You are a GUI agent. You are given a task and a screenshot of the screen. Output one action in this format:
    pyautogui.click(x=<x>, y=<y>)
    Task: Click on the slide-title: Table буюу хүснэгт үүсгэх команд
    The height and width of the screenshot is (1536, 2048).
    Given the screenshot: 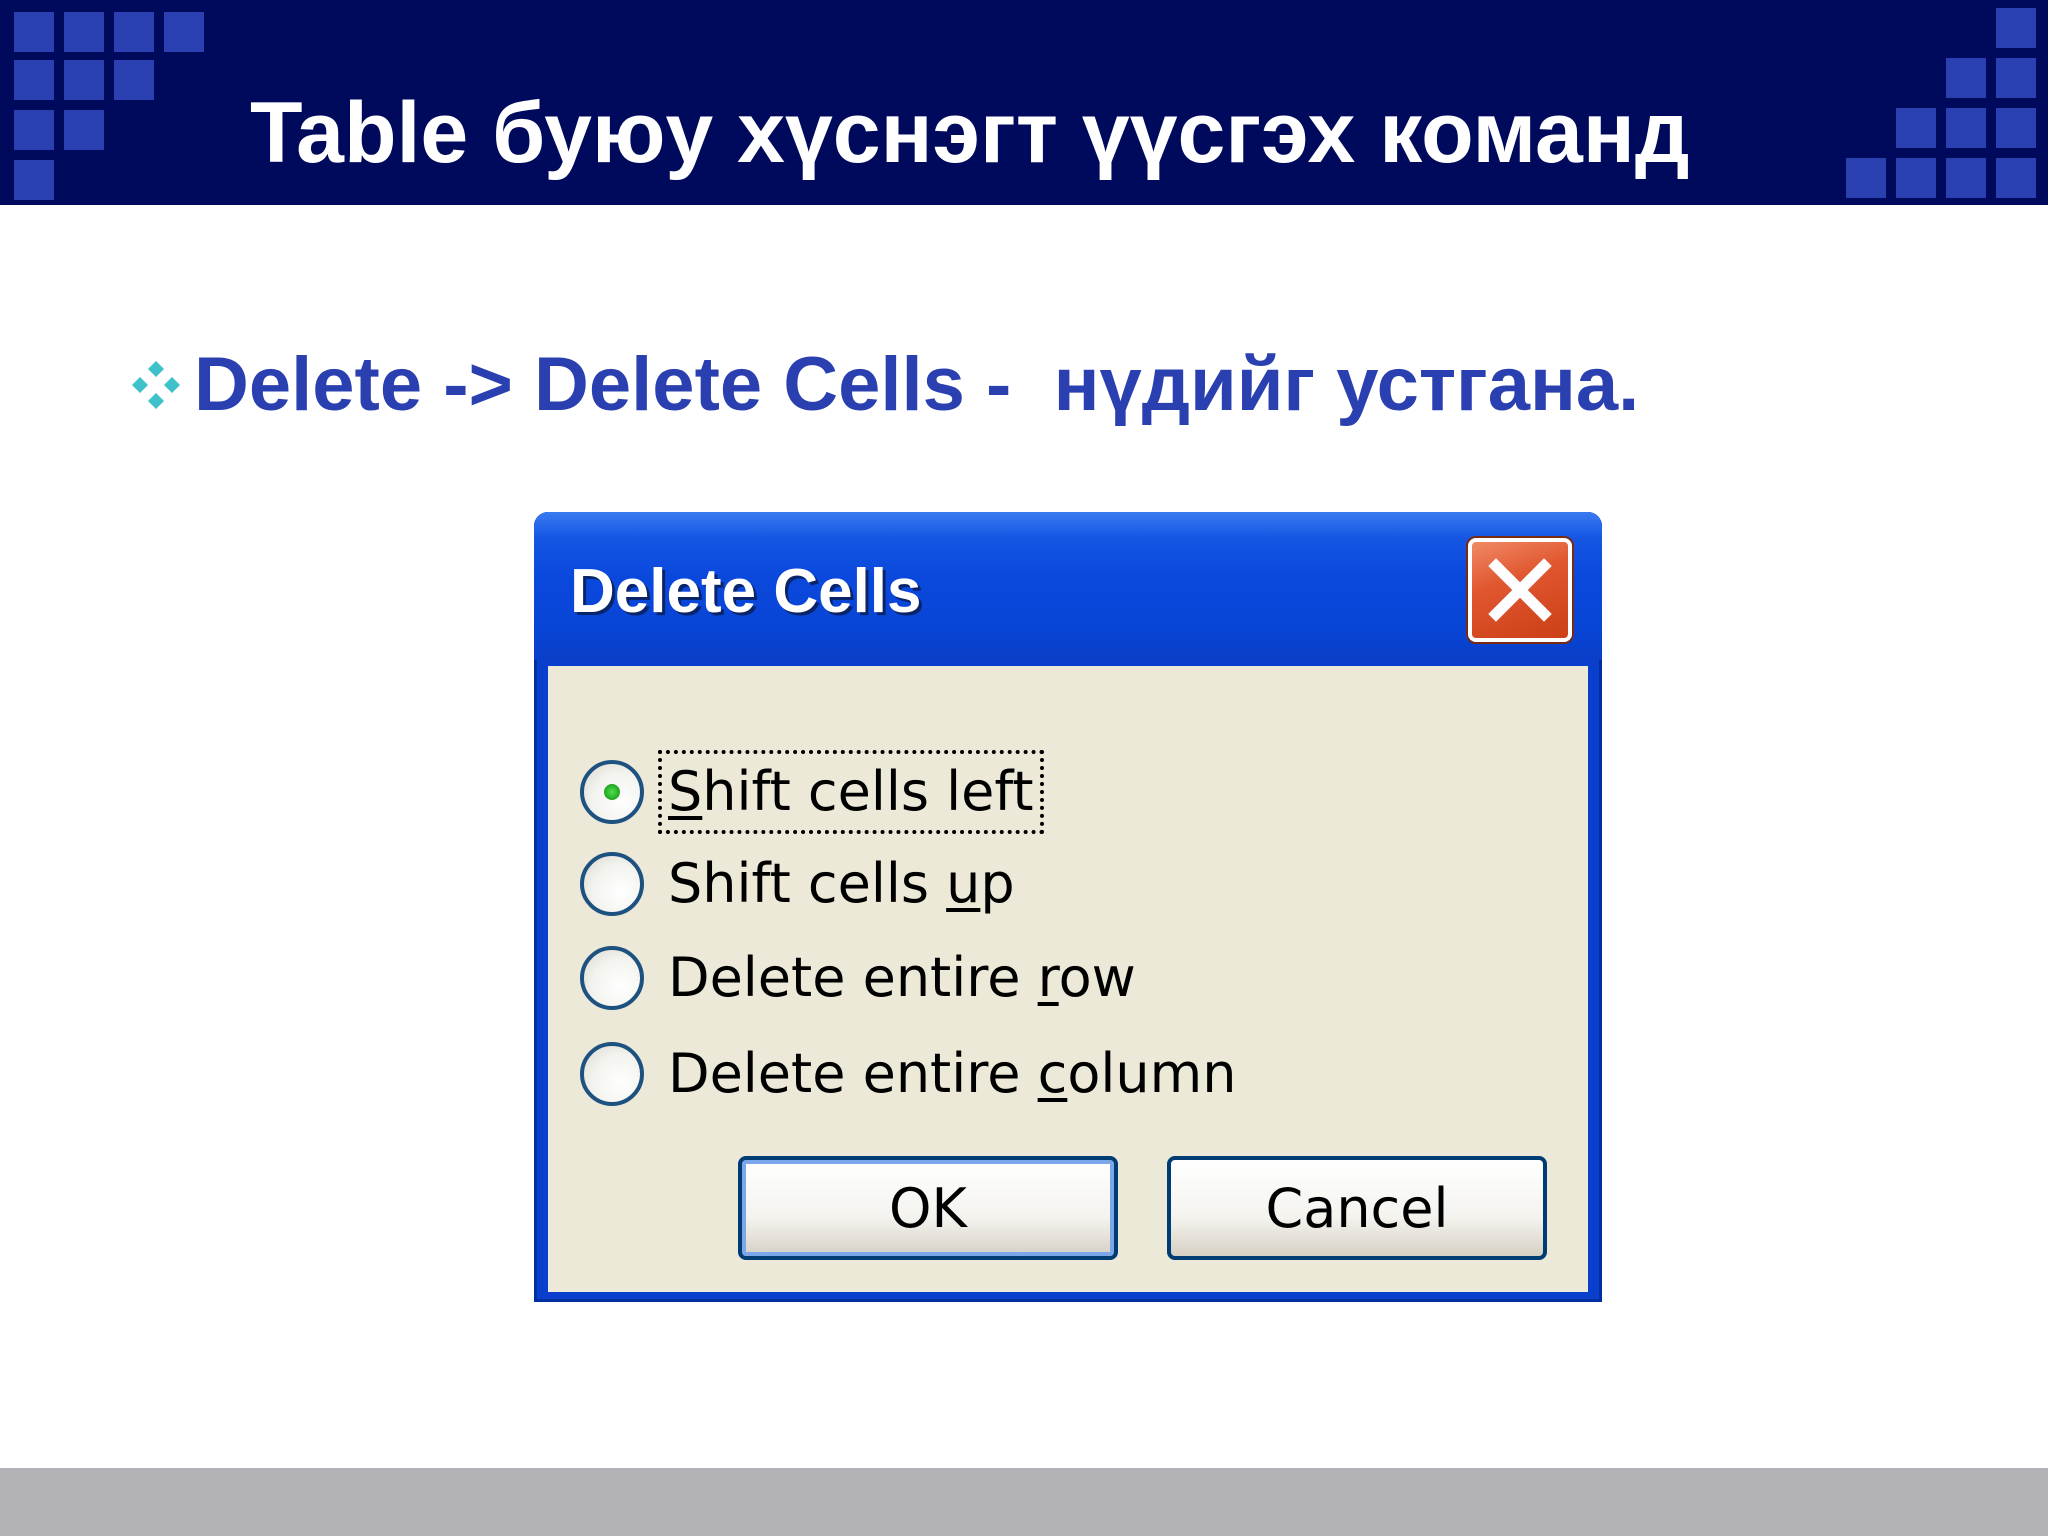 What is the action you would take?
    pyautogui.click(x=970, y=133)
    